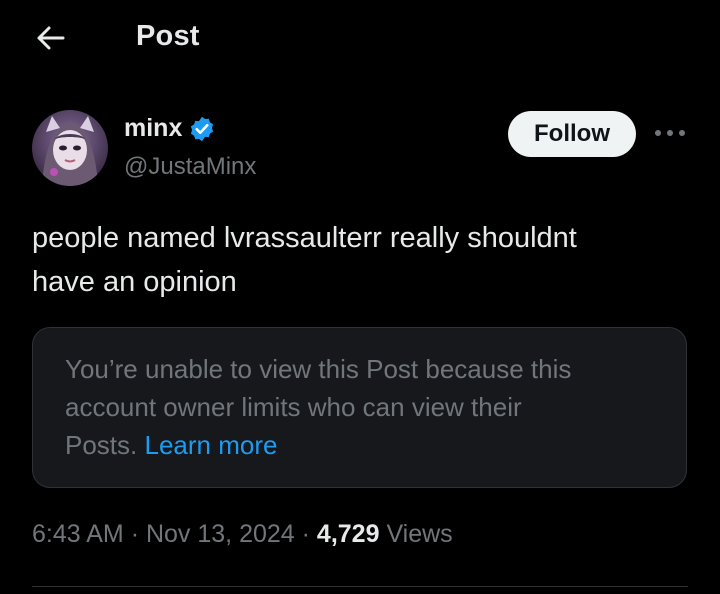 The height and width of the screenshot is (594, 720). Describe the element at coordinates (210, 445) in the screenshot. I see `learn-more-link: Learn more` at that location.